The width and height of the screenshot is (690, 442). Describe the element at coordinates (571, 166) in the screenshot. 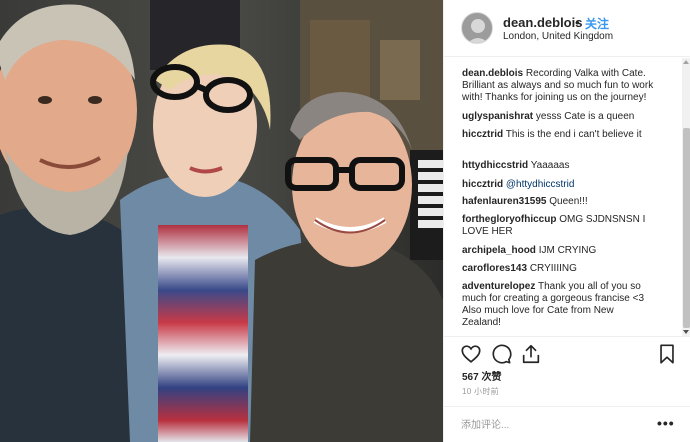

I see `comment: httydhiccstrid Yaaaaas` at that location.